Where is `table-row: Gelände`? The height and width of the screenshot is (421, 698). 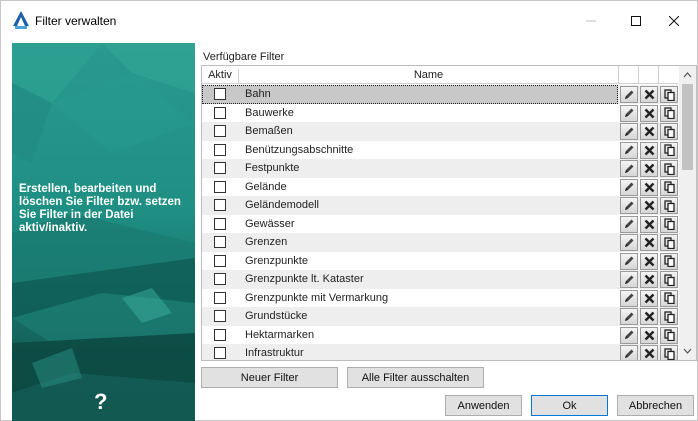 table-row: Gelände is located at coordinates (440, 187).